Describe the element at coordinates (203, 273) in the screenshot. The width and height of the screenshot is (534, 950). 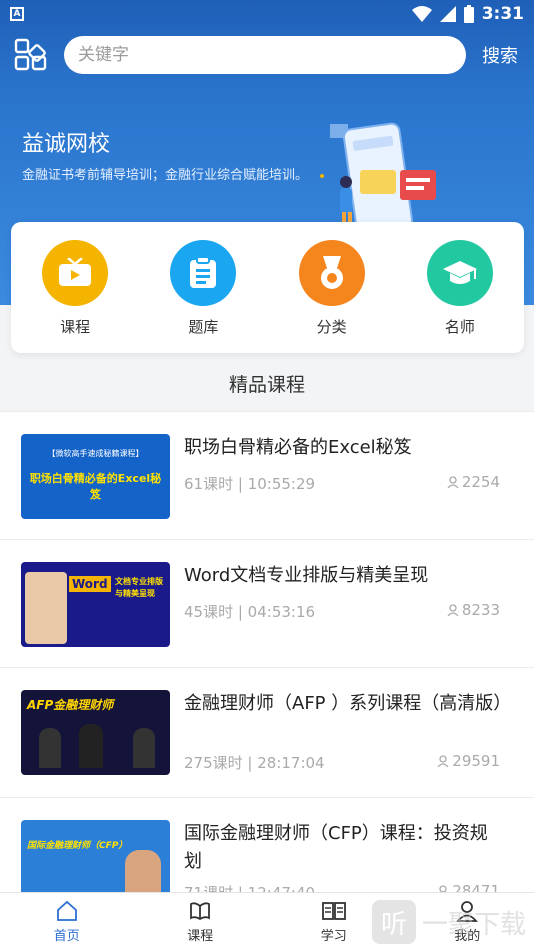
I see `clipboard-icon` at that location.